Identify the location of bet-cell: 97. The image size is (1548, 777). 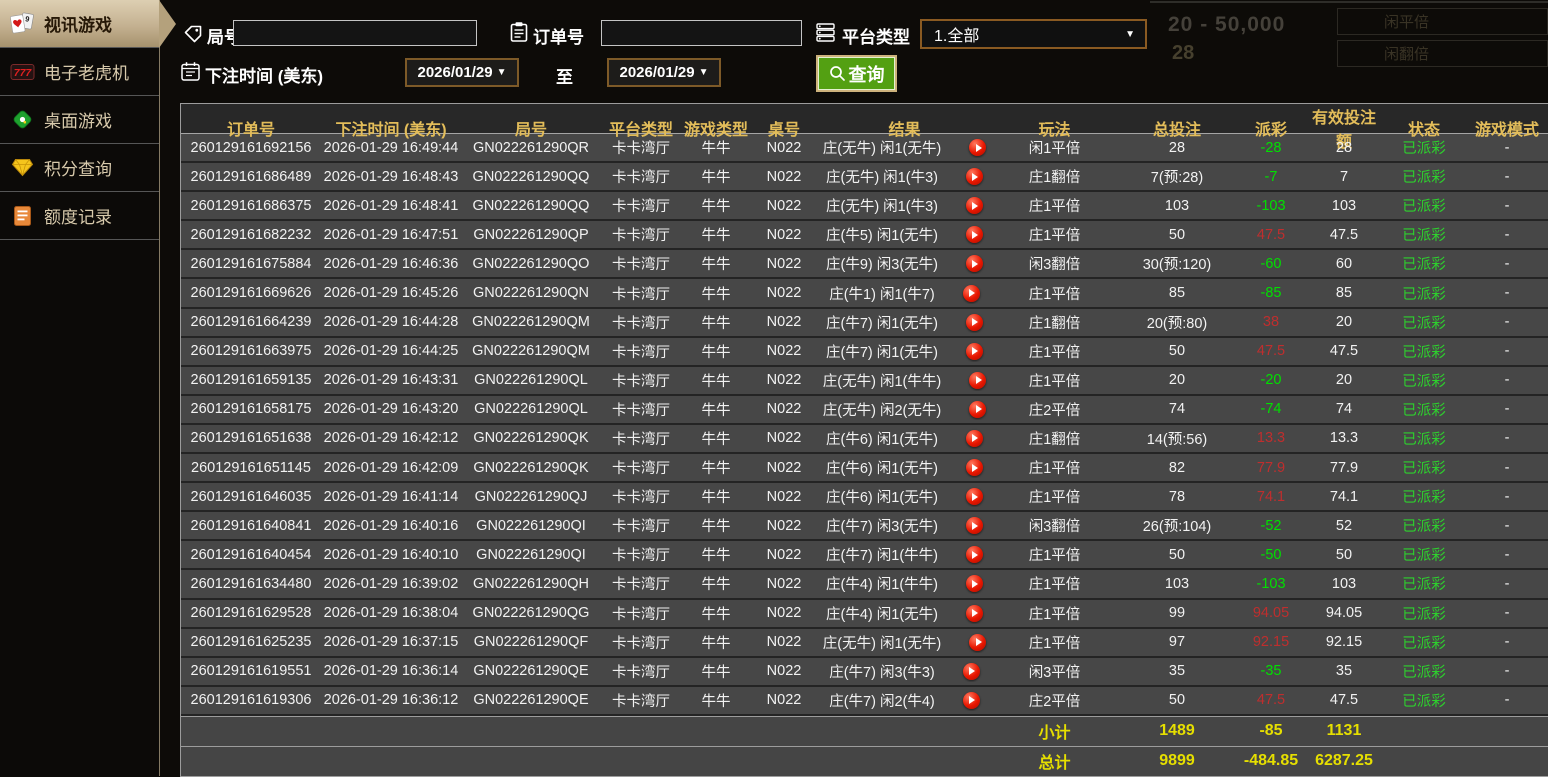
(1177, 642).